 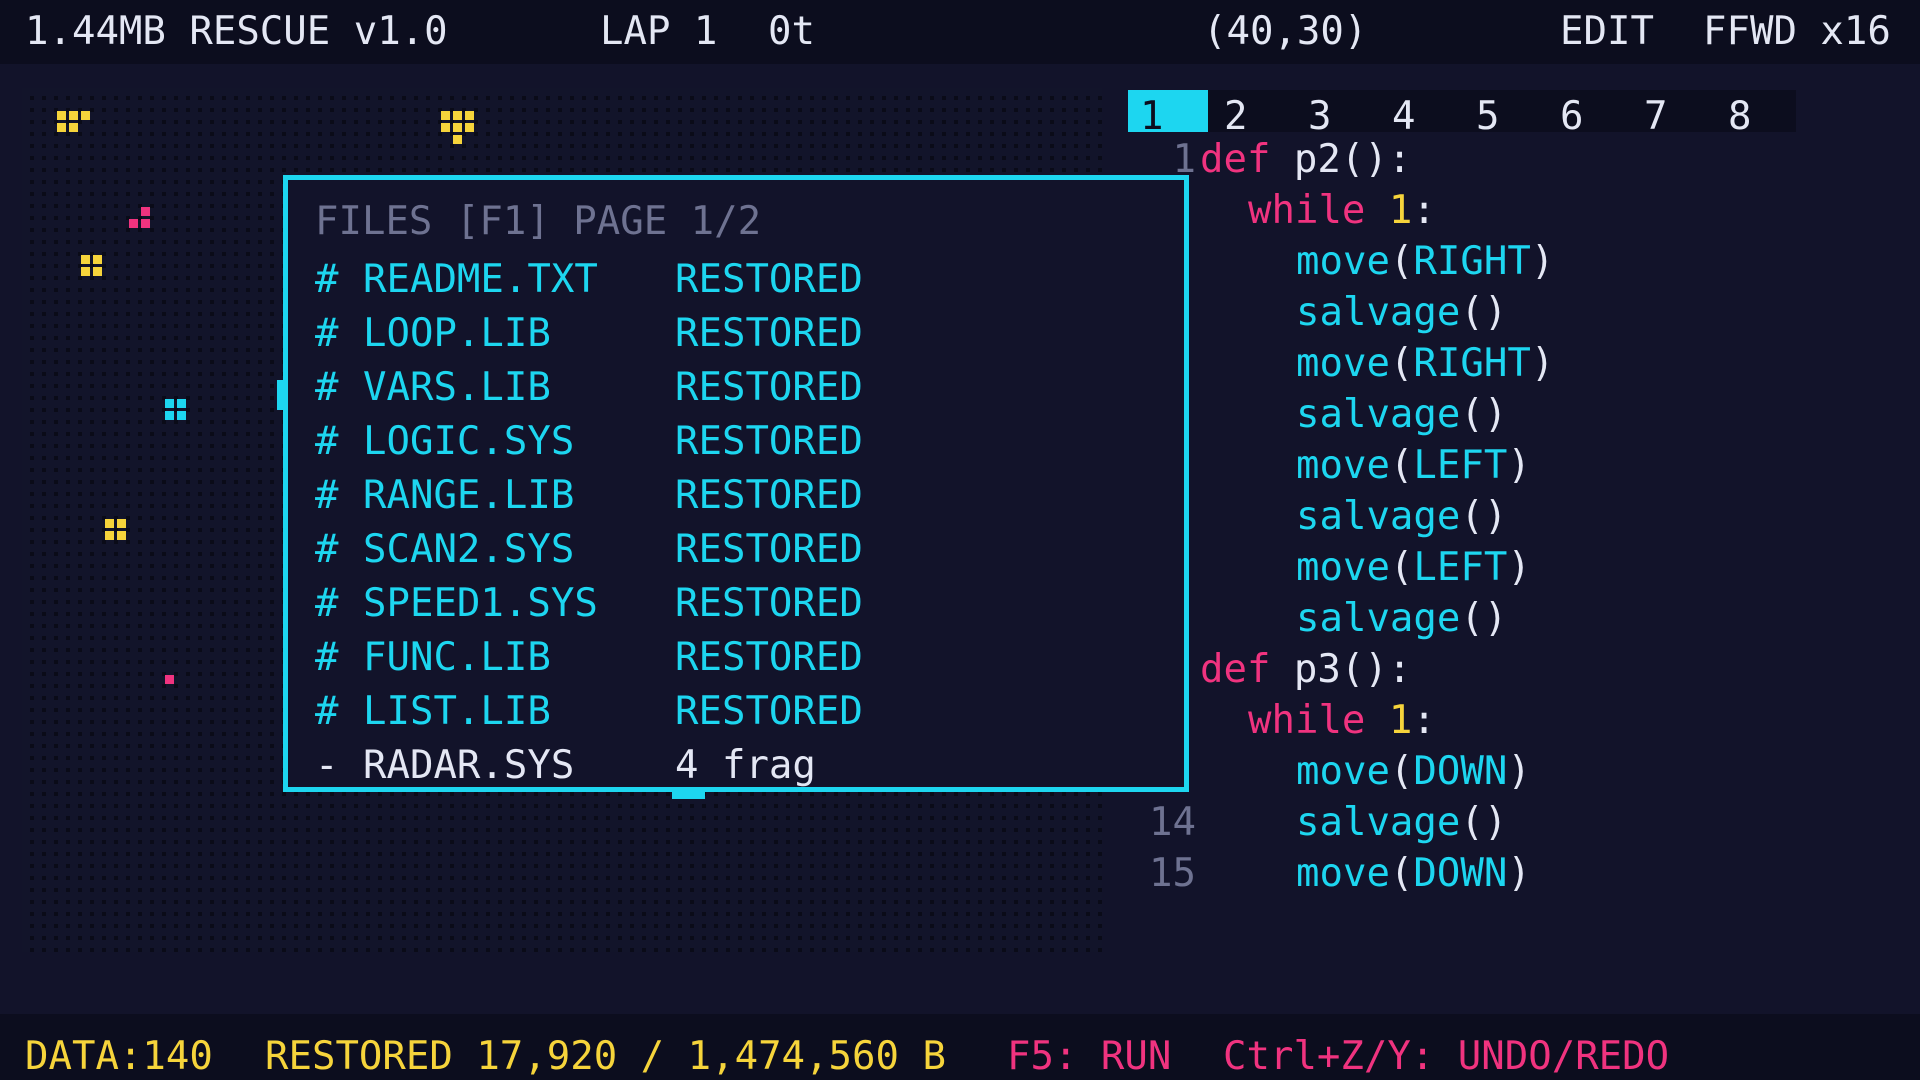 I want to click on code-function-name: p3, so click(x=1305, y=669).